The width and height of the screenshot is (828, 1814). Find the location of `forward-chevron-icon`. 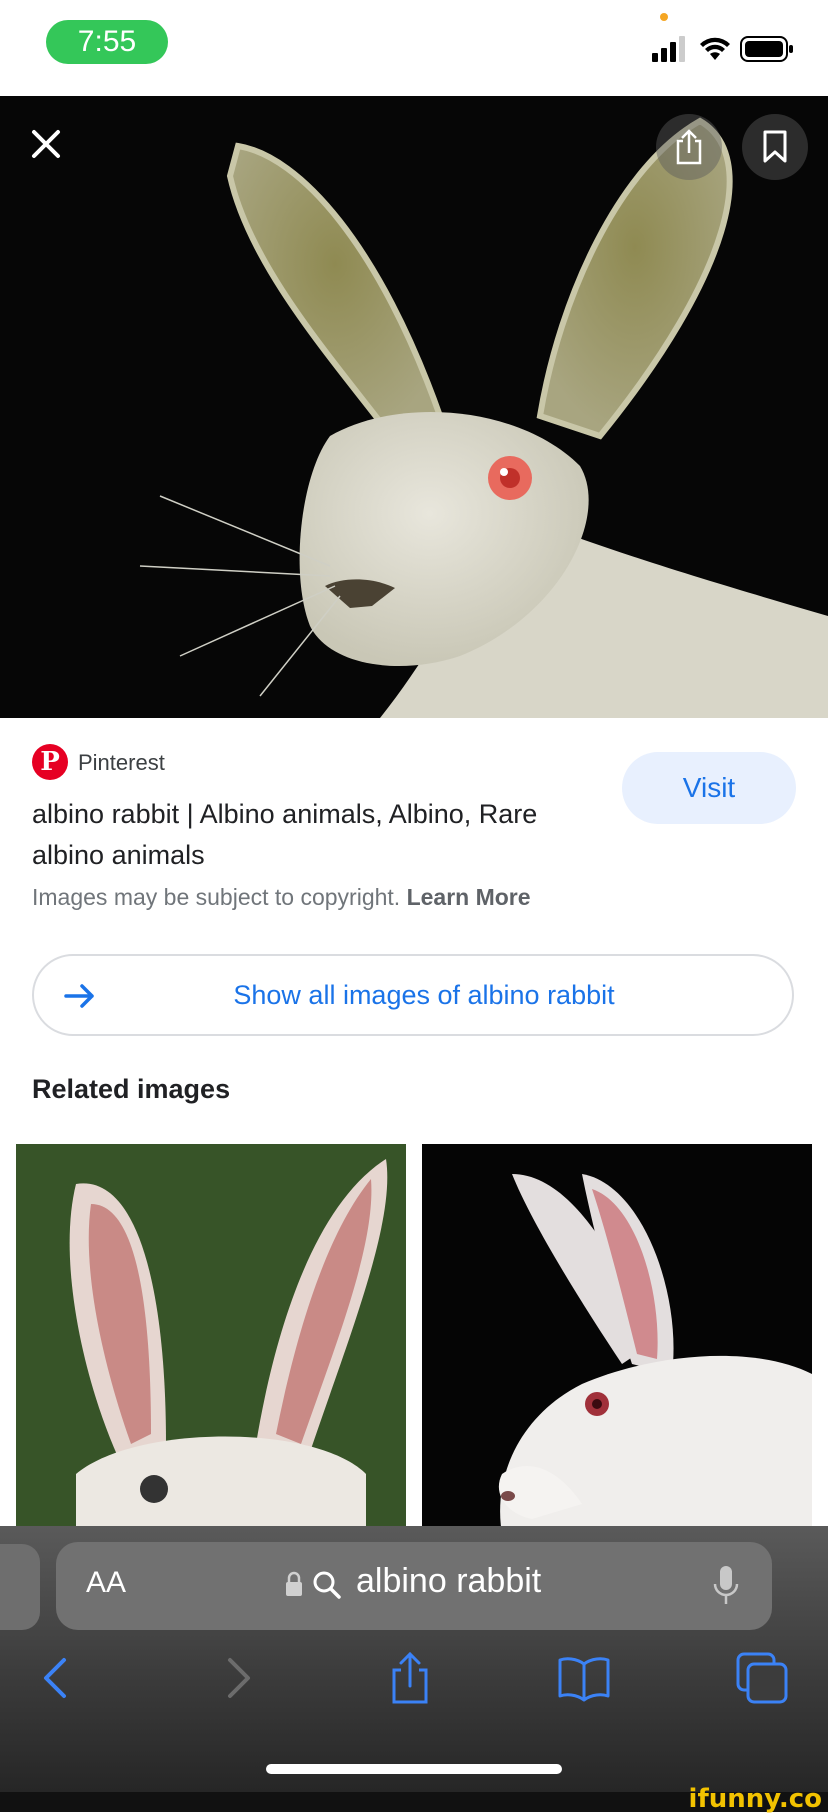

forward-chevron-icon is located at coordinates (236, 1678).